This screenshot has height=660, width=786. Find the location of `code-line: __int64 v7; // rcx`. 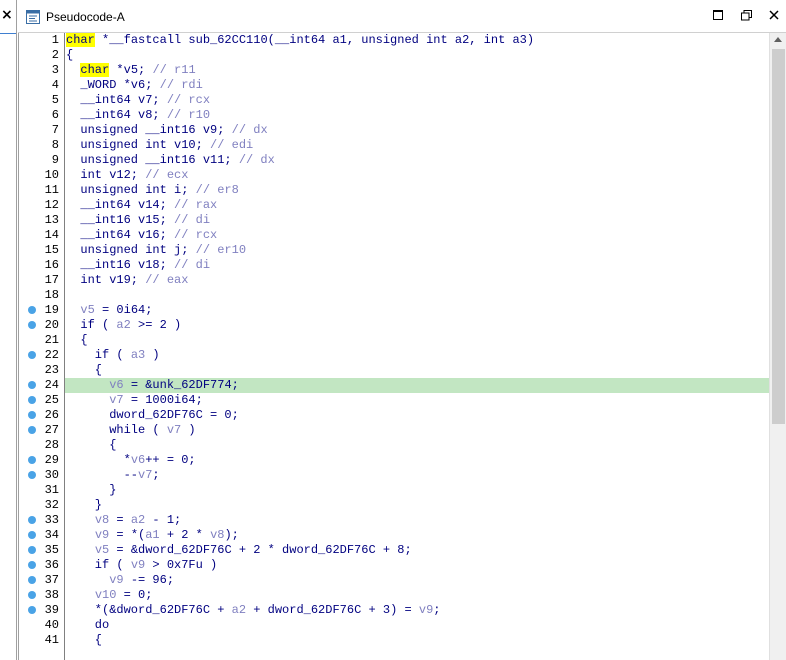

code-line: __int64 v7; // rcx is located at coordinates (417, 100).